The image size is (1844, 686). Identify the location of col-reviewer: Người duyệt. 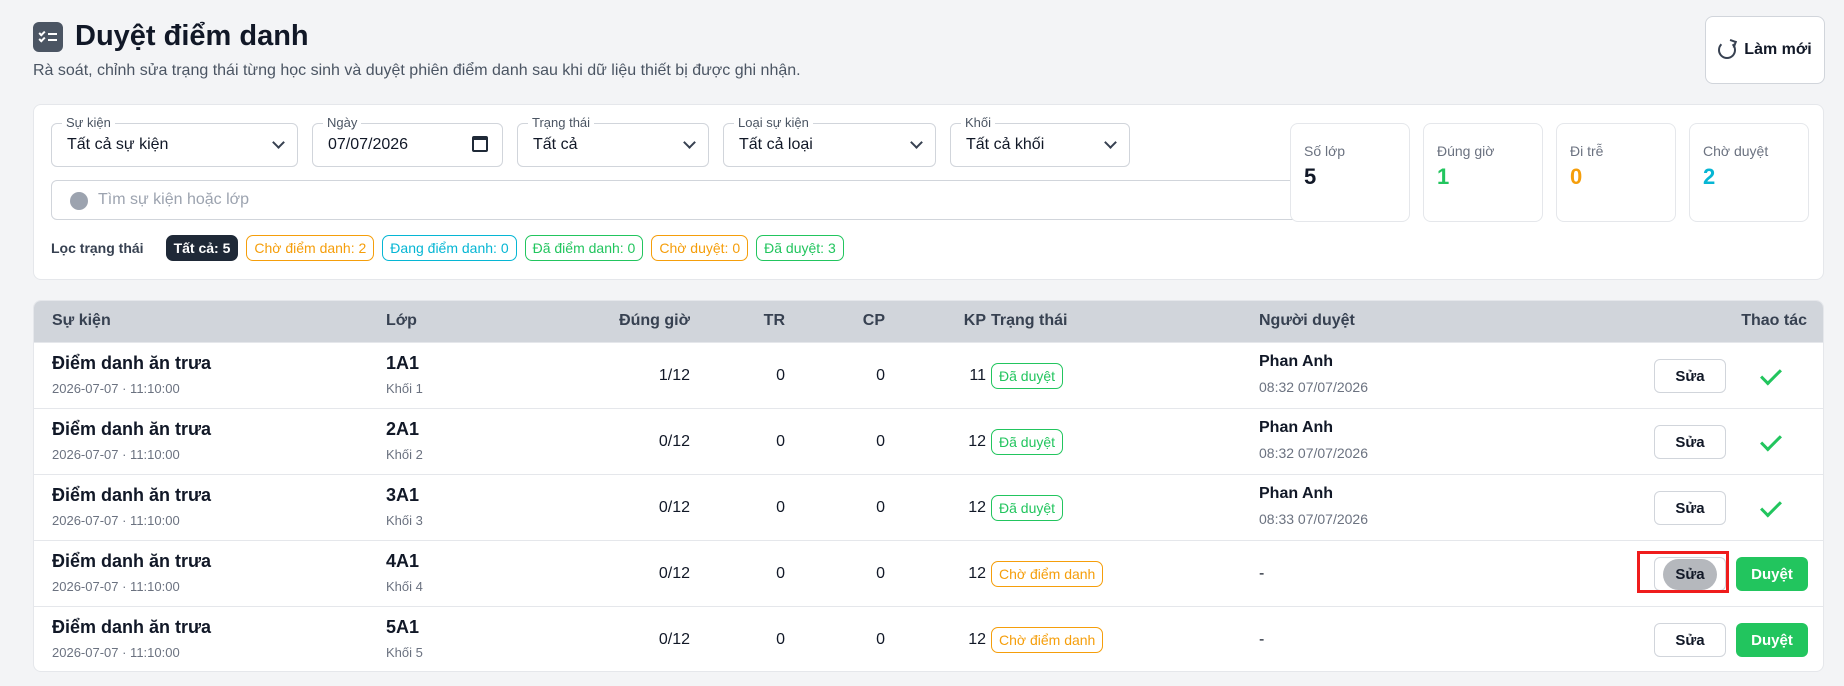
(1307, 320).